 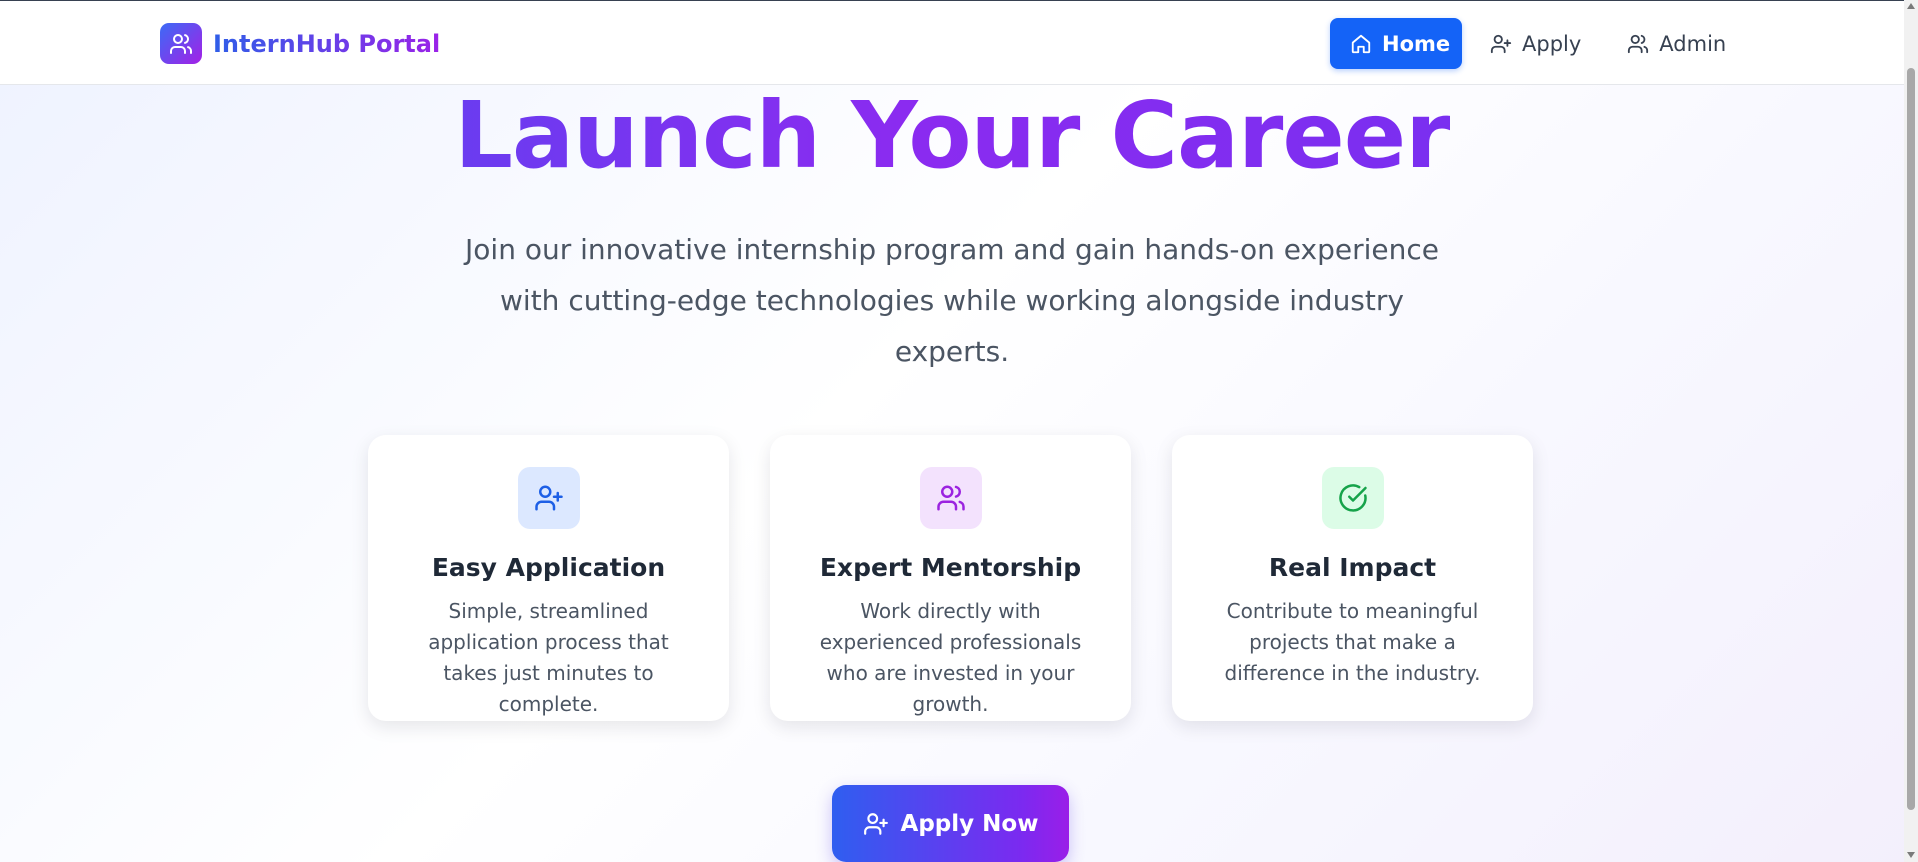 I want to click on nav-apply-button: Apply, so click(x=1535, y=43).